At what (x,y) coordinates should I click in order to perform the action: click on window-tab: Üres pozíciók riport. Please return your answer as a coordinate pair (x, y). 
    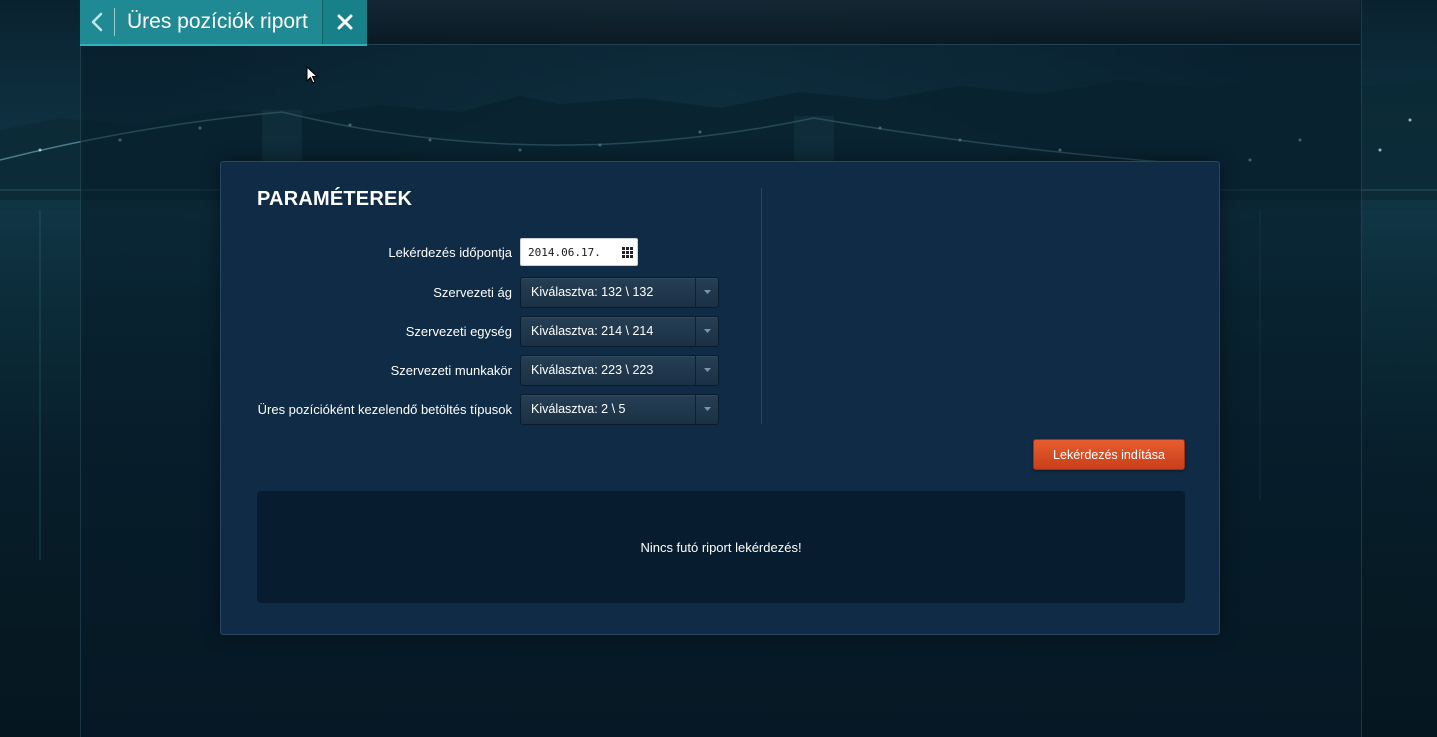
    Looking at the image, I should click on (223, 23).